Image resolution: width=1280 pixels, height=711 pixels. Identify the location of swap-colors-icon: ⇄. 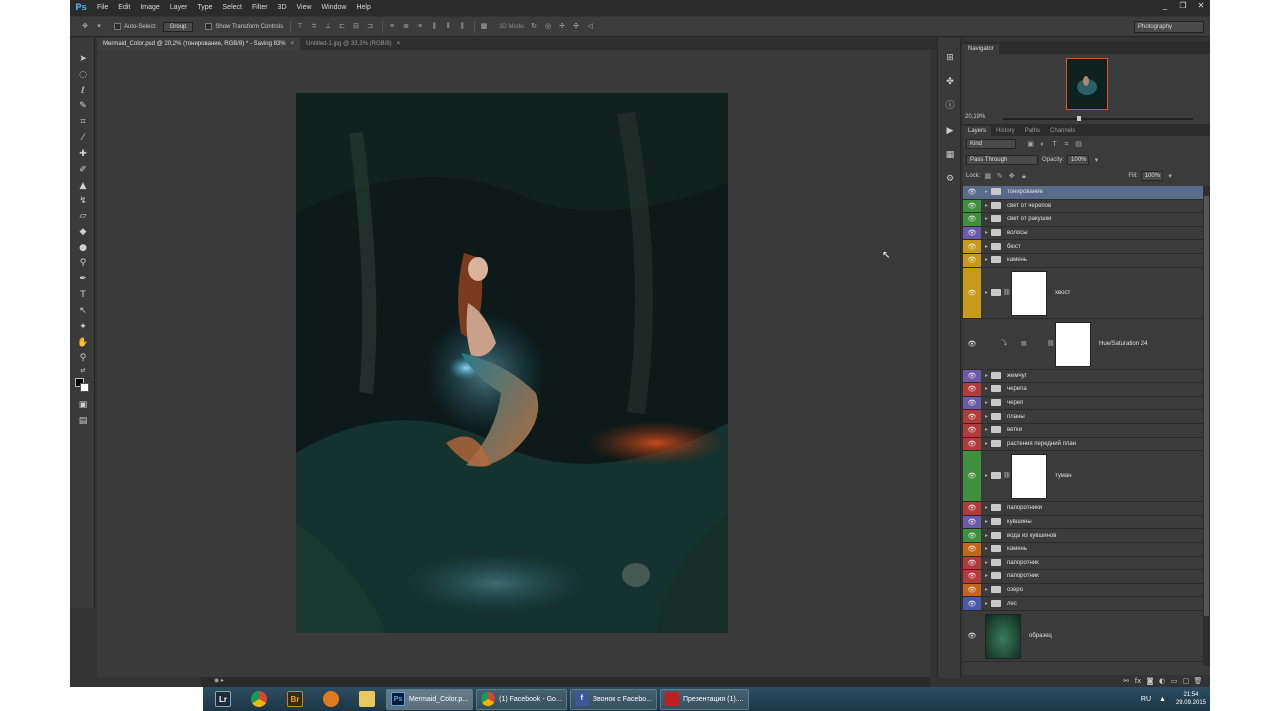
(83, 371).